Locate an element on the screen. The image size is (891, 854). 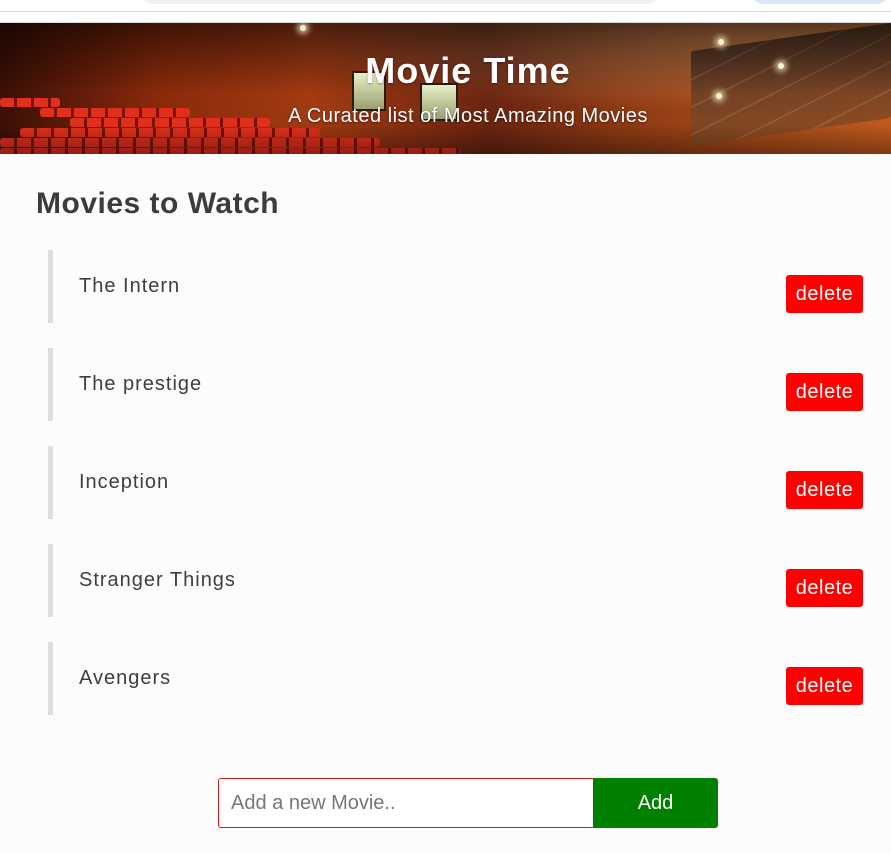
list-item: The prestige delete is located at coordinates (455, 384).